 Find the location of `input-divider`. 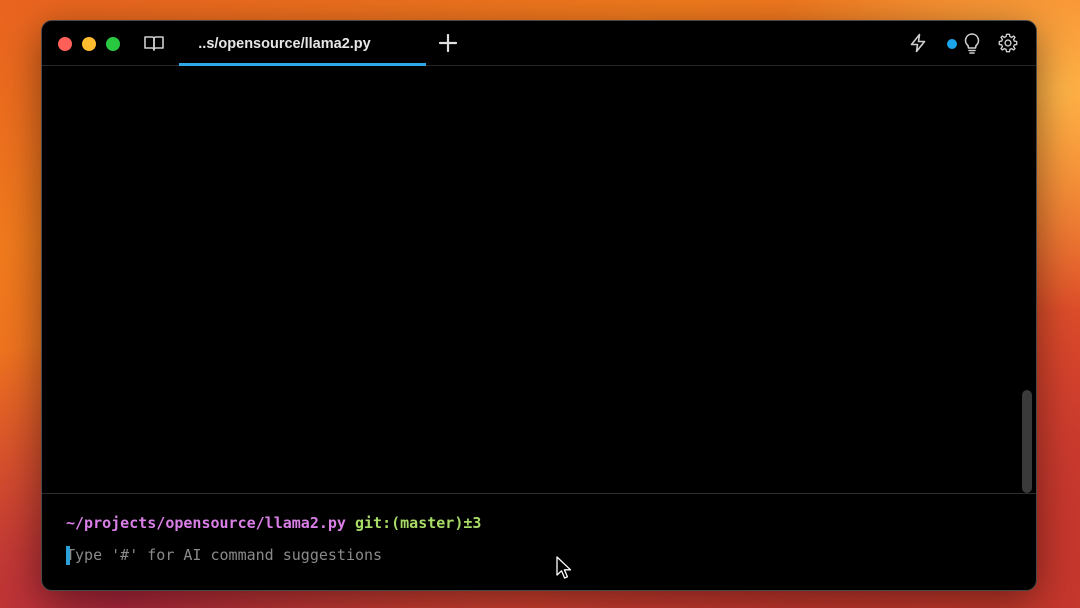

input-divider is located at coordinates (539, 493).